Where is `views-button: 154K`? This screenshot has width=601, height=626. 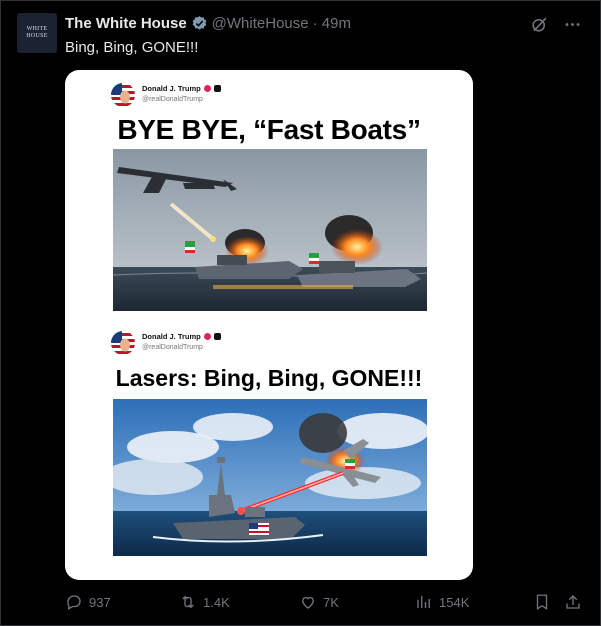
views-button: 154K is located at coordinates (442, 602).